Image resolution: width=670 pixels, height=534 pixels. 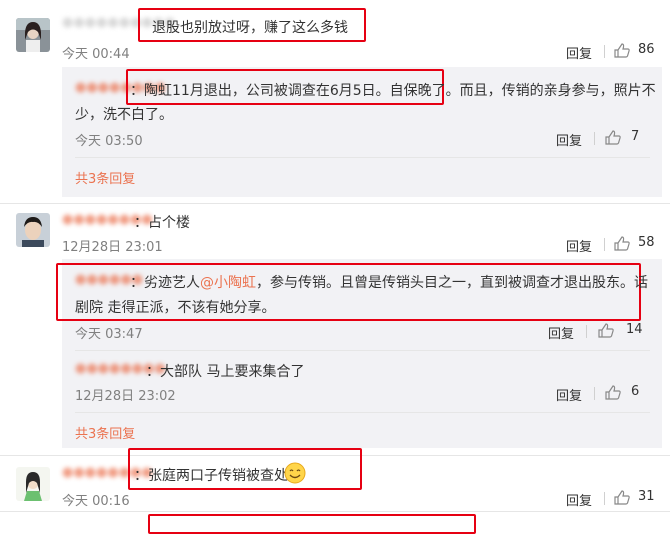 I want to click on reply-text-continued: 少，洗不白了。, so click(x=124, y=115).